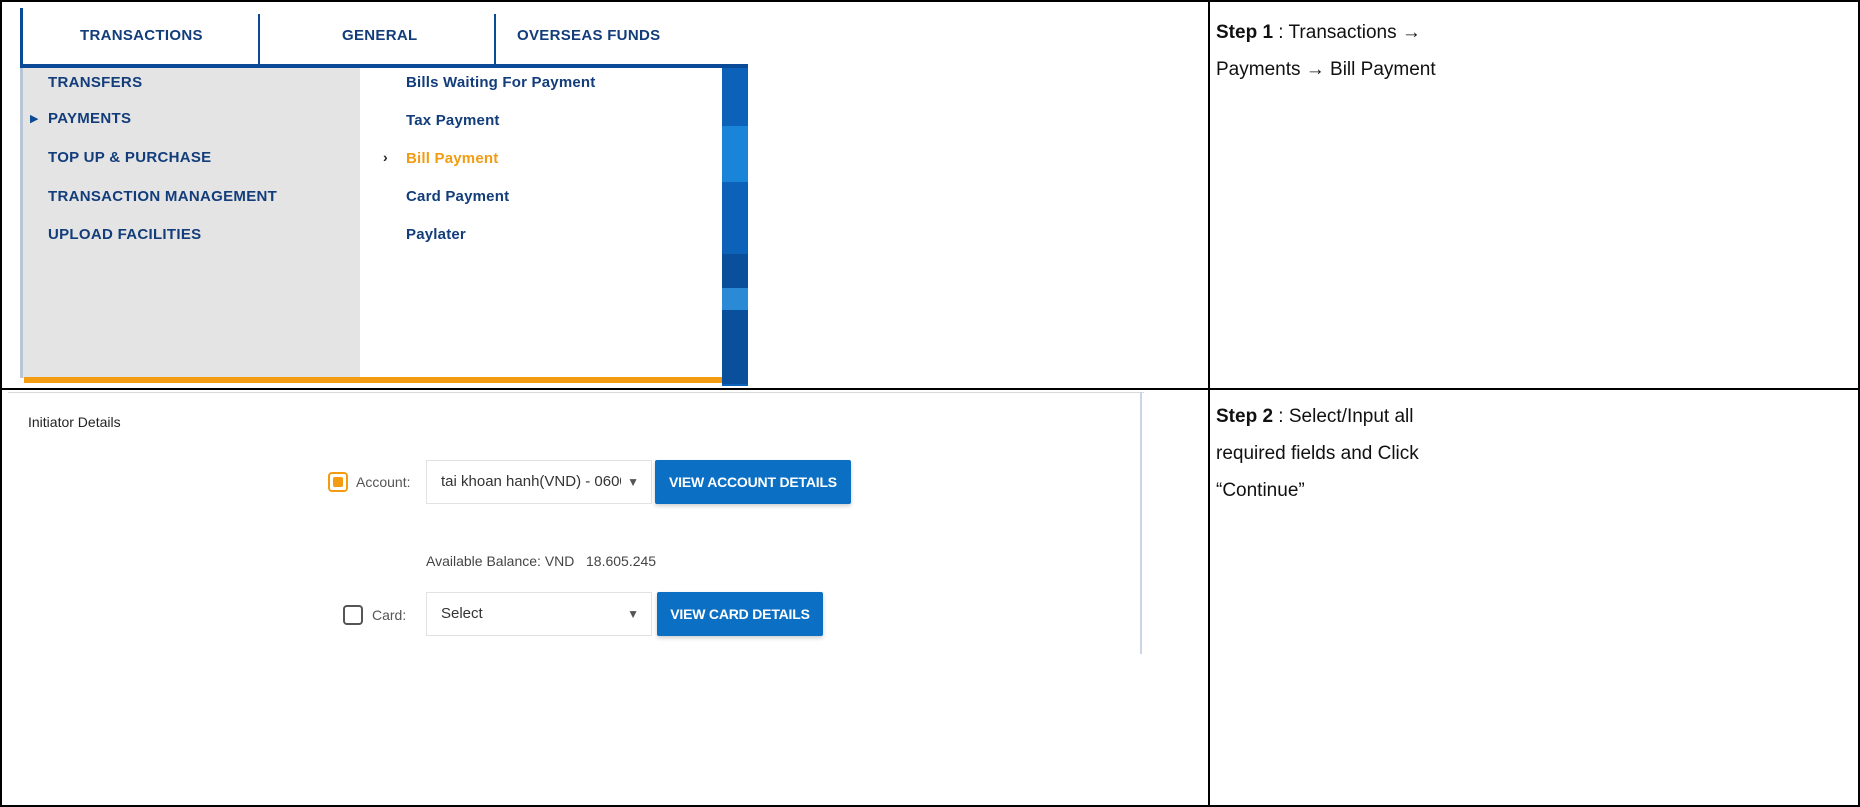 This screenshot has width=1860, height=807. Describe the element at coordinates (74, 422) in the screenshot. I see `section-title: Initiator Details` at that location.